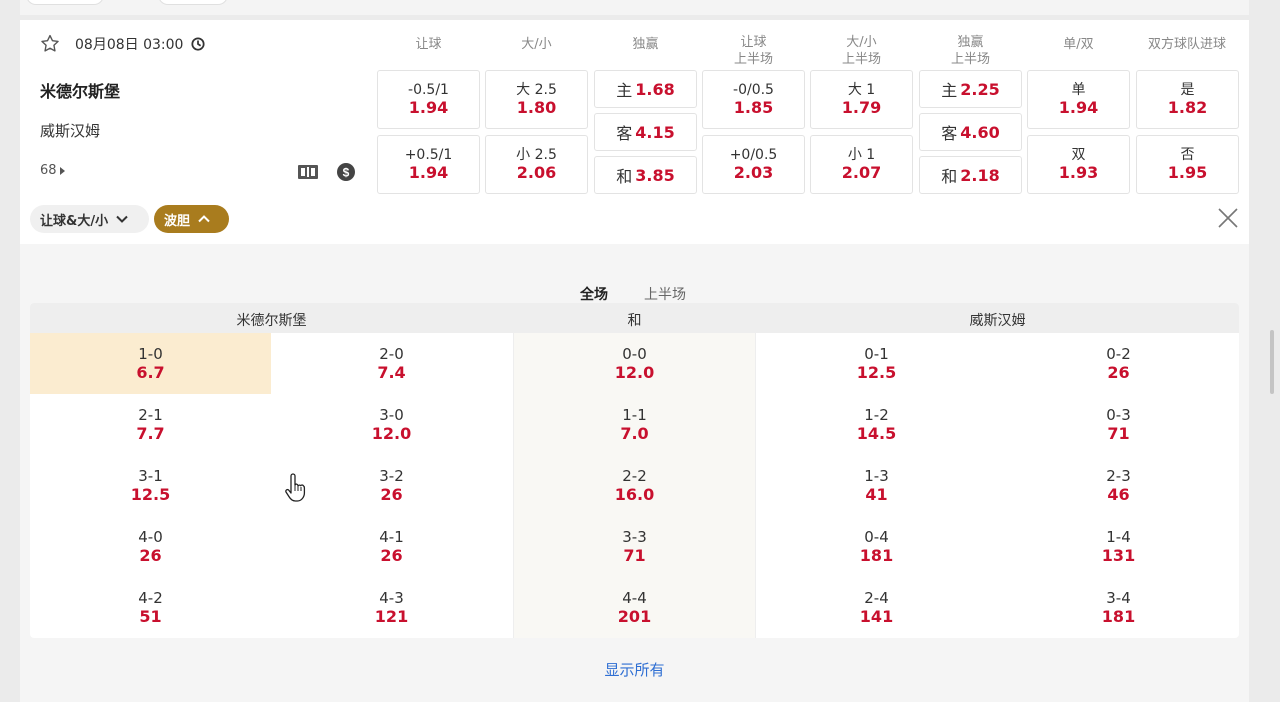 This screenshot has width=1280, height=702. Describe the element at coordinates (1272, 362) in the screenshot. I see `page-scrollbar` at that location.